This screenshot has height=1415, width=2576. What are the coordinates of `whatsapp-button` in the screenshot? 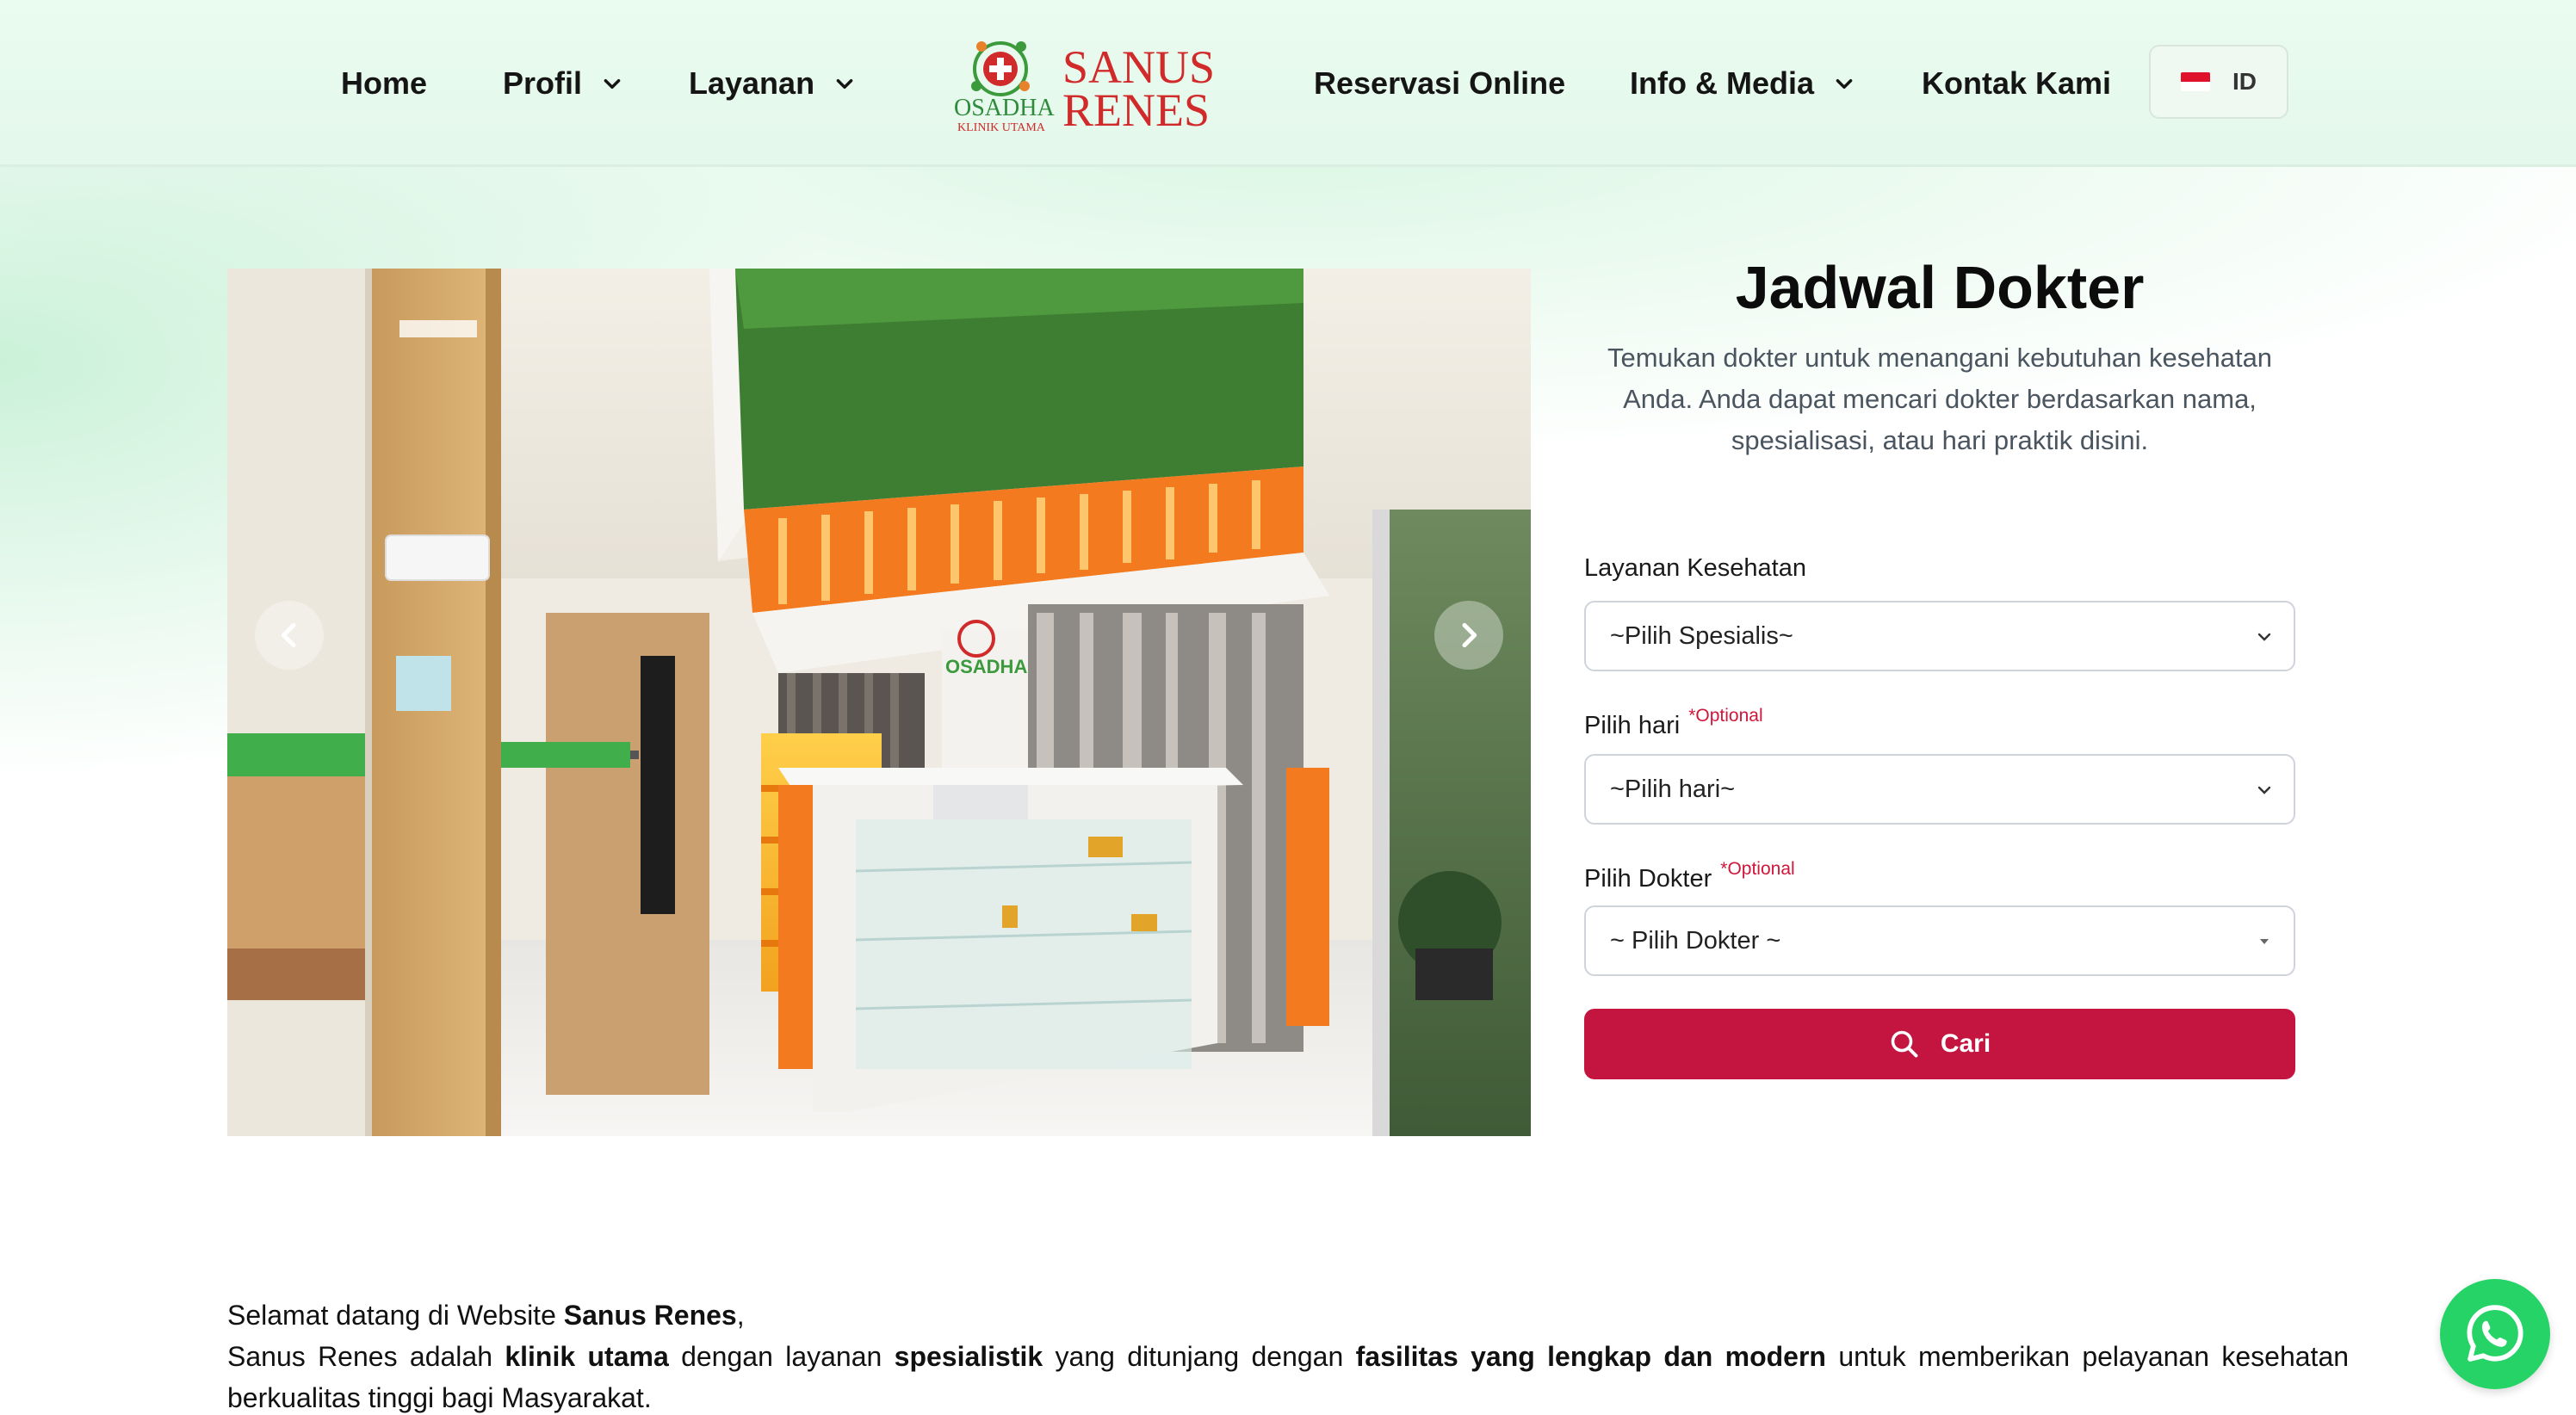 It's located at (2495, 1334).